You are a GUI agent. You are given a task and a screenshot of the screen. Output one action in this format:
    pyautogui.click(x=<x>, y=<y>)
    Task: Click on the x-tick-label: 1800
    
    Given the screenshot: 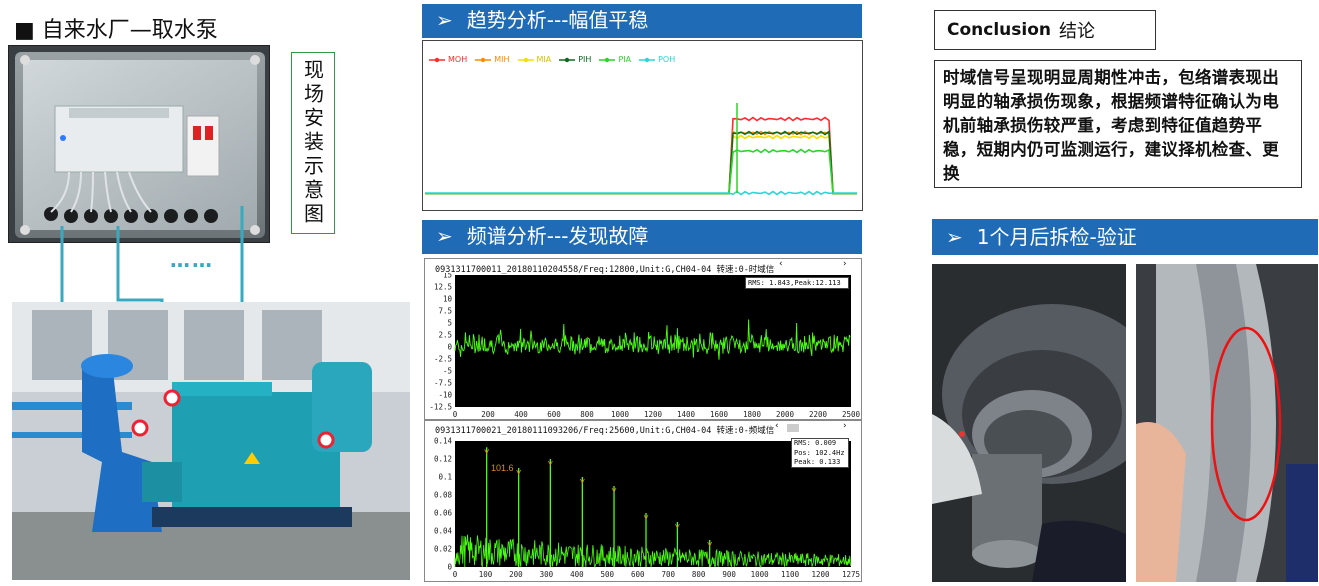 What is the action you would take?
    pyautogui.click(x=752, y=414)
    